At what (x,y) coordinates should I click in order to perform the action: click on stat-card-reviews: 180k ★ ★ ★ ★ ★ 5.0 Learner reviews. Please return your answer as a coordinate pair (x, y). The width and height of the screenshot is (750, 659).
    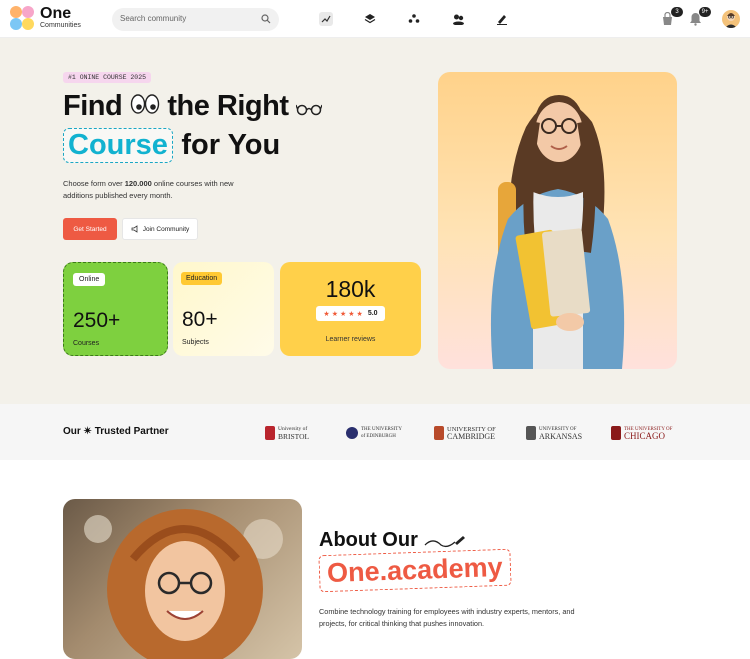
    Looking at the image, I should click on (350, 309).